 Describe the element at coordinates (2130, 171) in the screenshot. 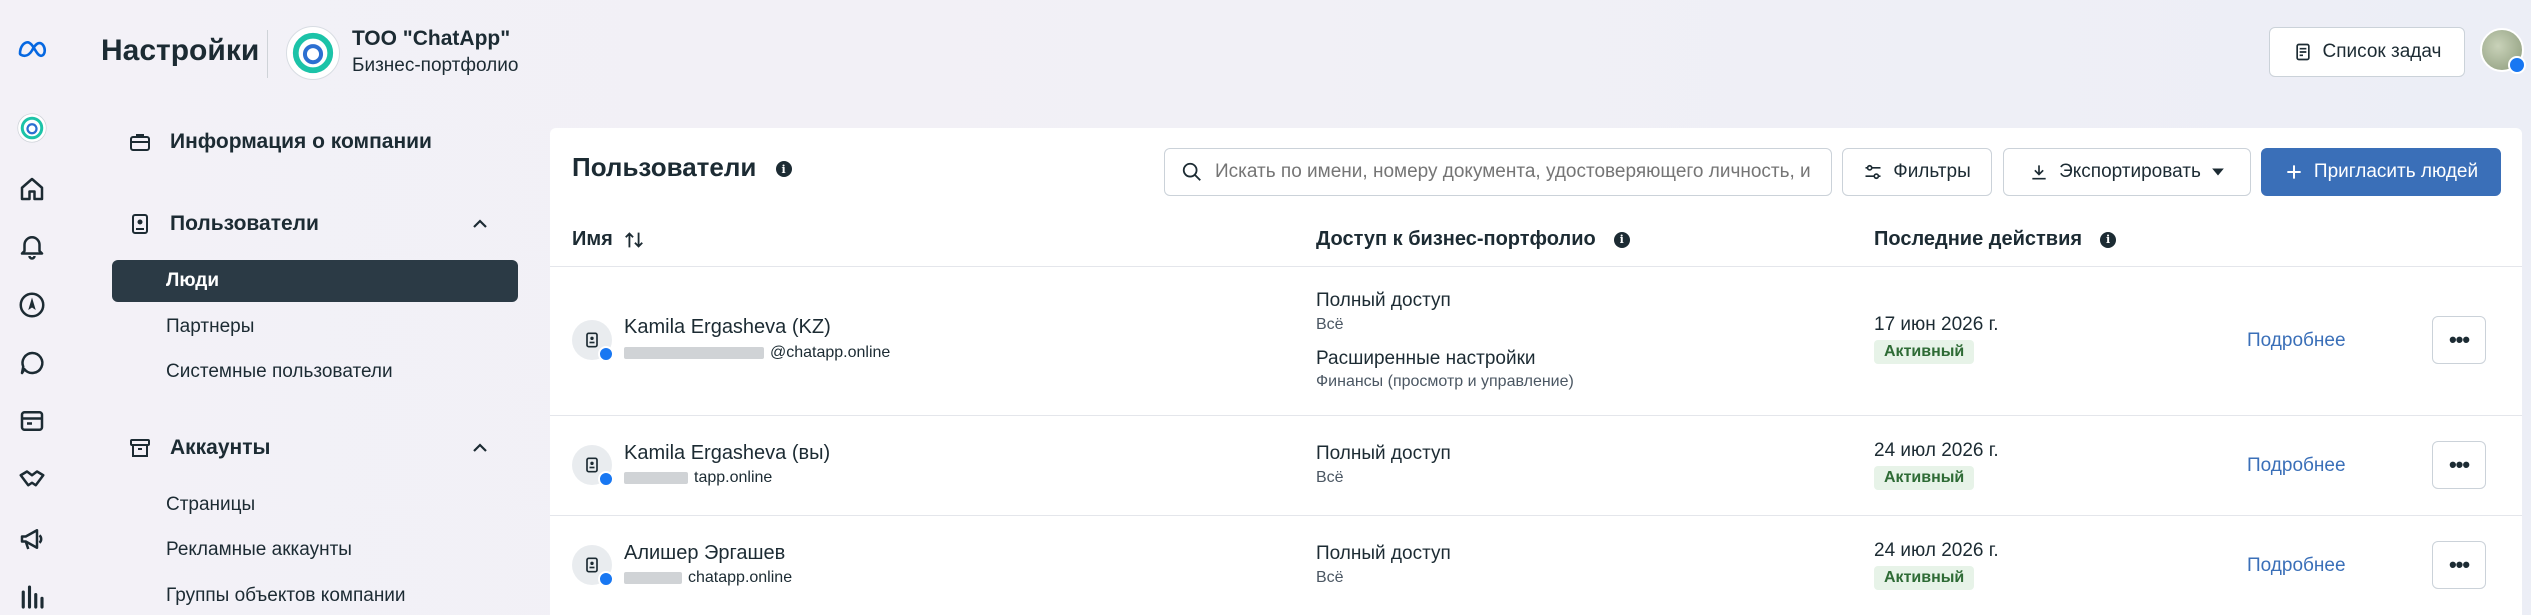

I see `export-label: Экспортировать` at that location.